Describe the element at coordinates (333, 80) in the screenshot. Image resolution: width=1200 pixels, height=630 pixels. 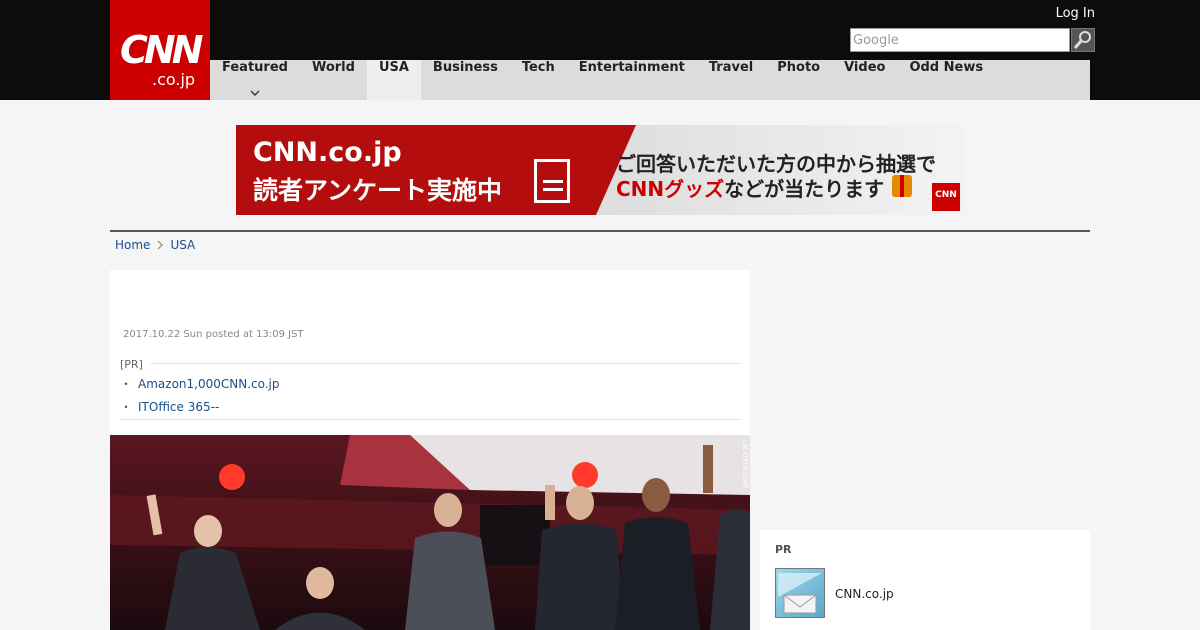
I see `nav-item-world: World` at that location.